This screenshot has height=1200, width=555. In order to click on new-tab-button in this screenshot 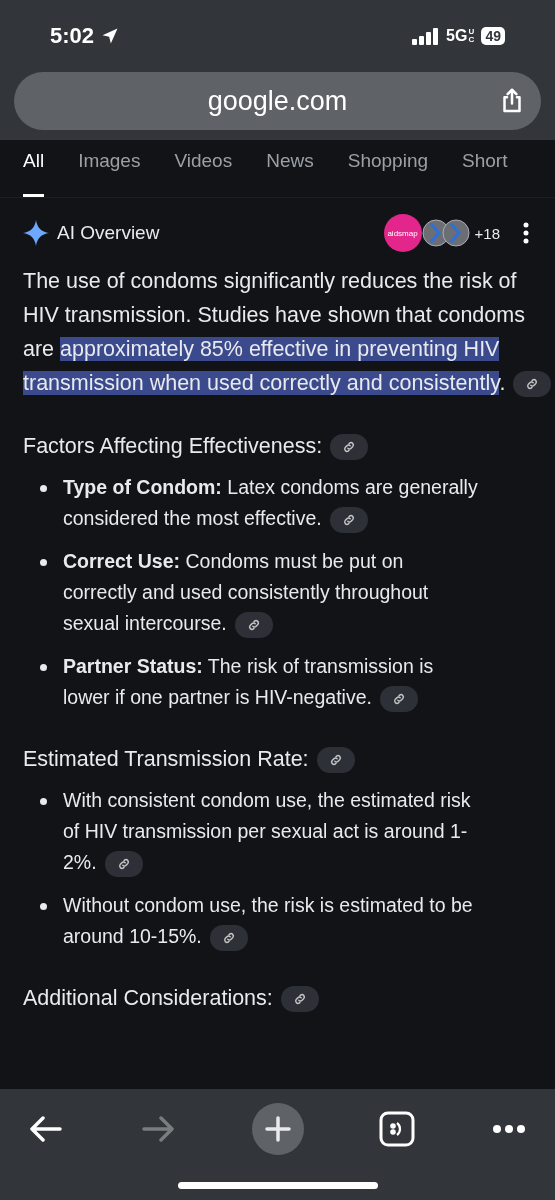, I will do `click(277, 1129)`.